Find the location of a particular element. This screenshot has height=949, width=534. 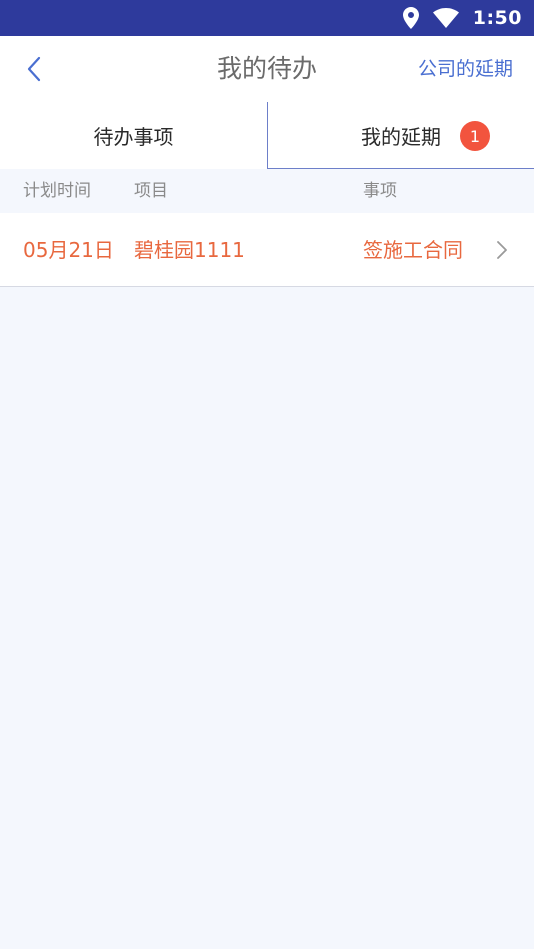

column-header-time: 计划时间 is located at coordinates (57, 191).